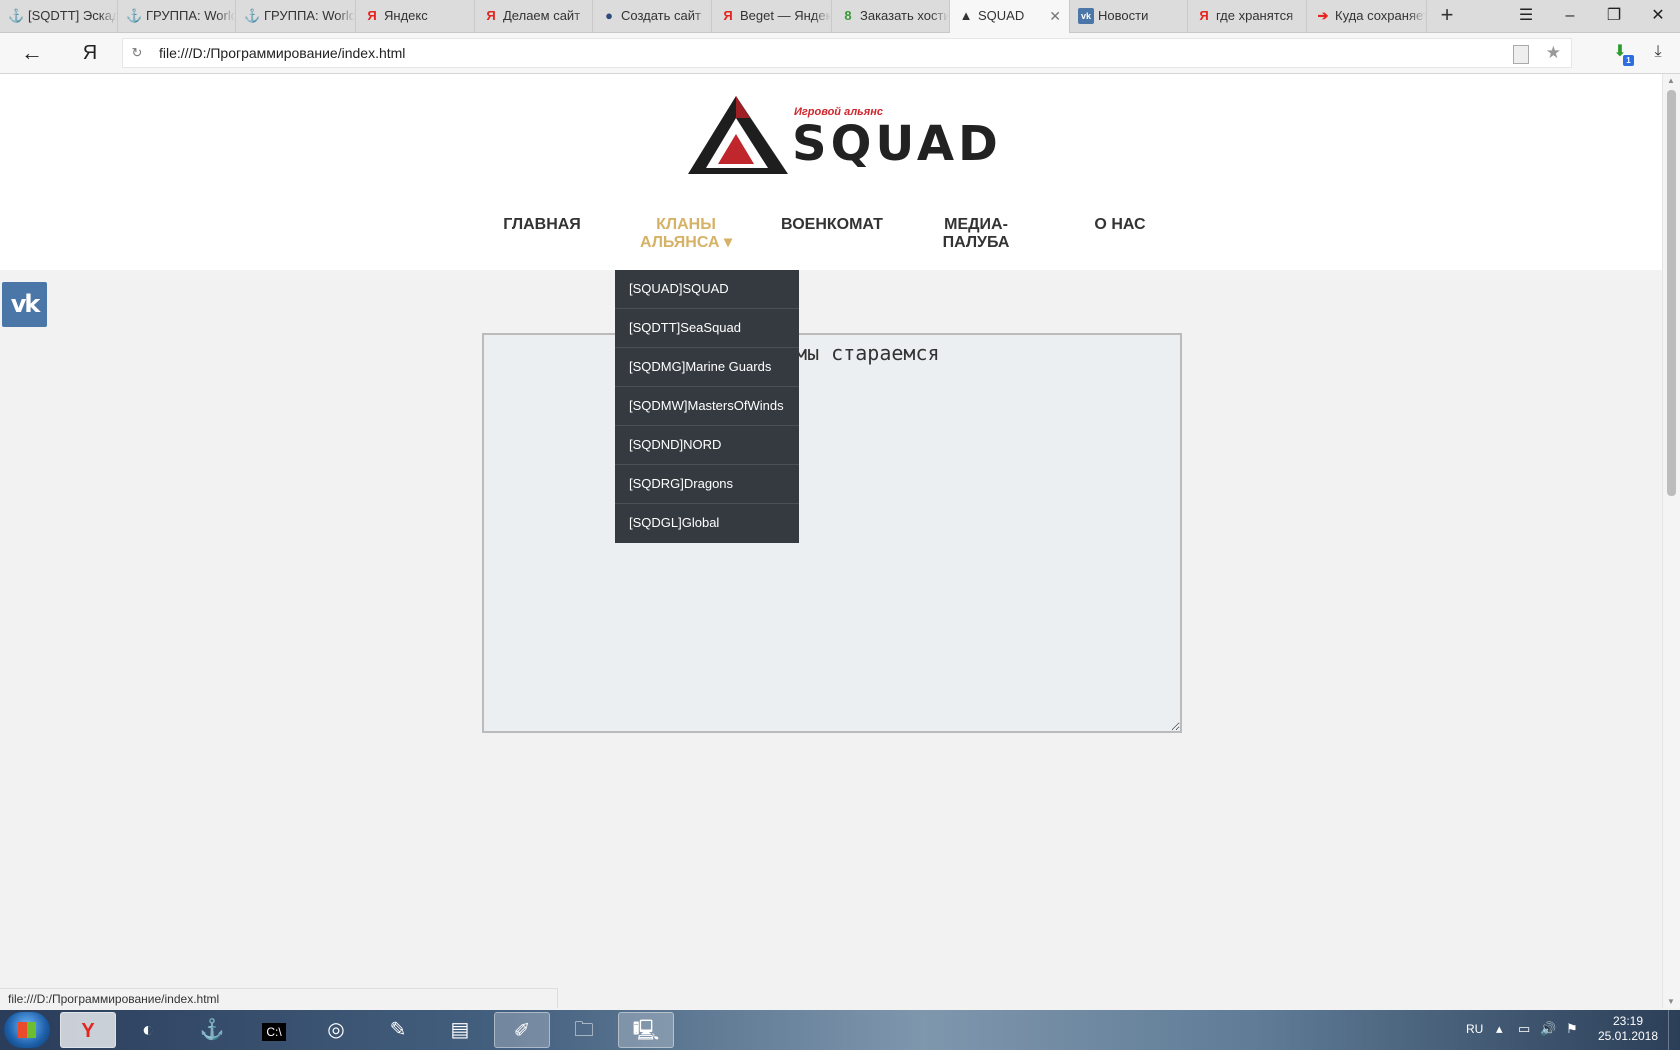 The image size is (1680, 1050). I want to click on nav-clans: КЛАНЫ АЛЬЯНСА ▾, so click(686, 234).